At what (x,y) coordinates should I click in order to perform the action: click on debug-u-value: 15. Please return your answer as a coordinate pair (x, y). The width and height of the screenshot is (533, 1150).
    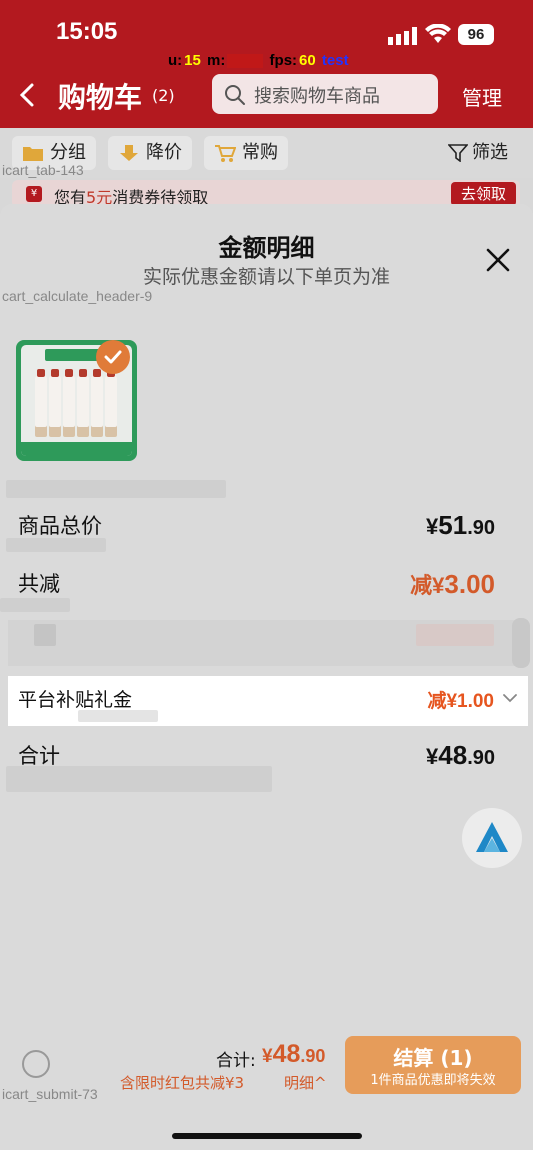
    Looking at the image, I should click on (192, 60).